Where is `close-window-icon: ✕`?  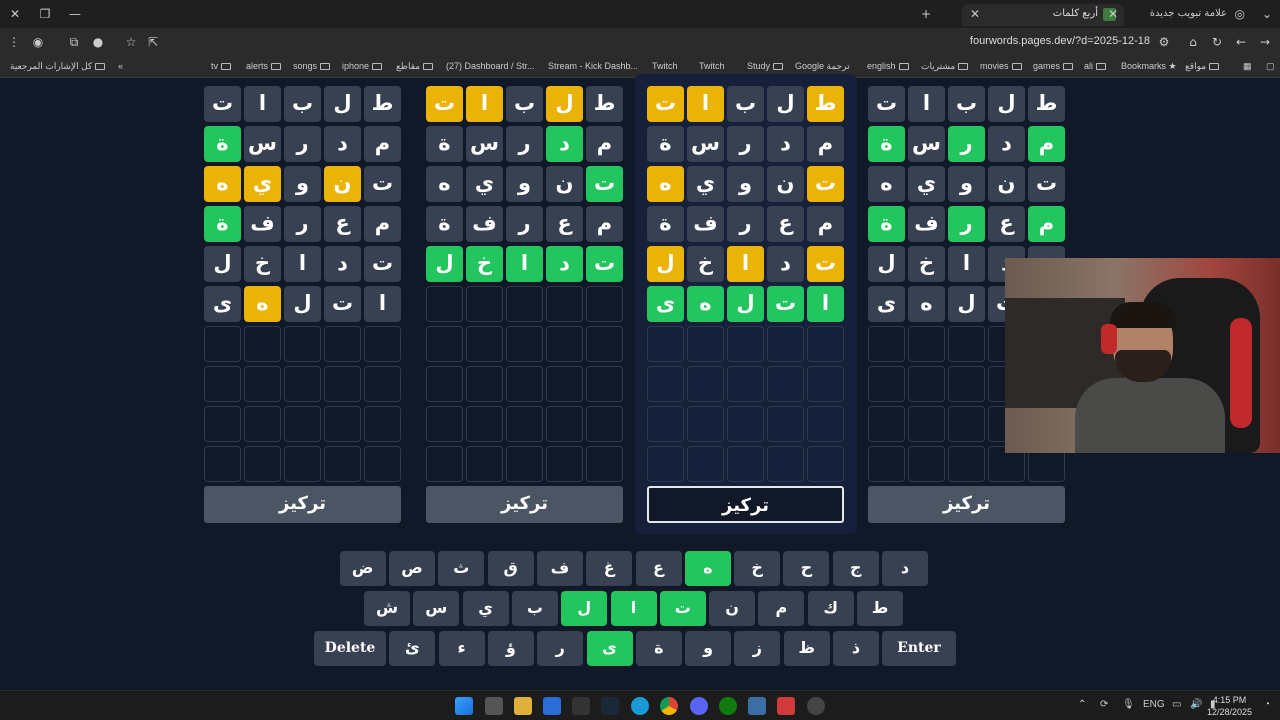
close-window-icon: ✕ is located at coordinates (15, 14).